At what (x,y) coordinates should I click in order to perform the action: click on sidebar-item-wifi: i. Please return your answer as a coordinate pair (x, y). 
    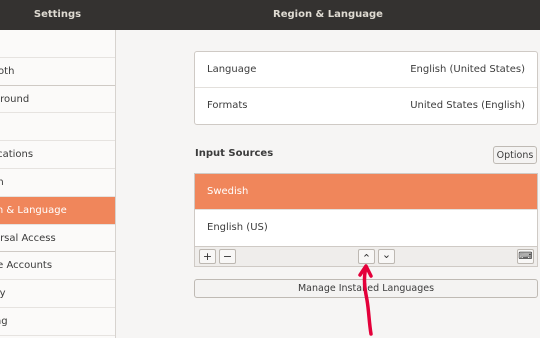
    Looking at the image, I should click on (57, 44).